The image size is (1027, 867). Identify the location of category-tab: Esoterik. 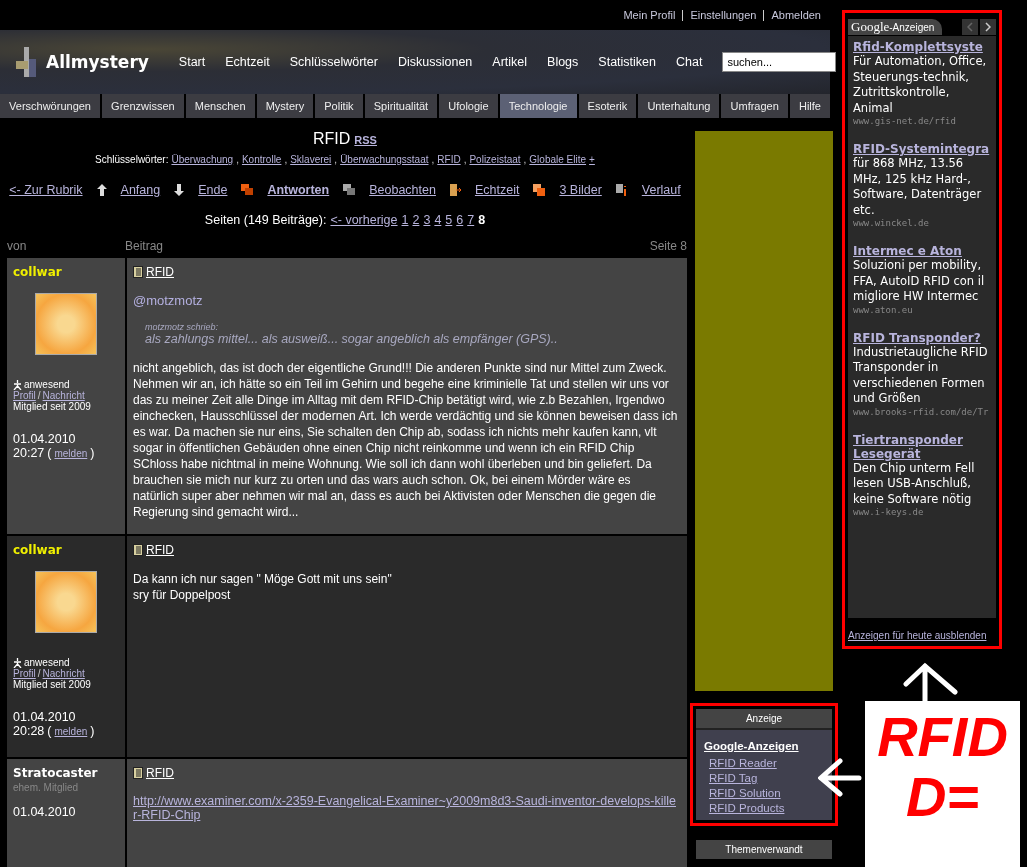
(607, 106).